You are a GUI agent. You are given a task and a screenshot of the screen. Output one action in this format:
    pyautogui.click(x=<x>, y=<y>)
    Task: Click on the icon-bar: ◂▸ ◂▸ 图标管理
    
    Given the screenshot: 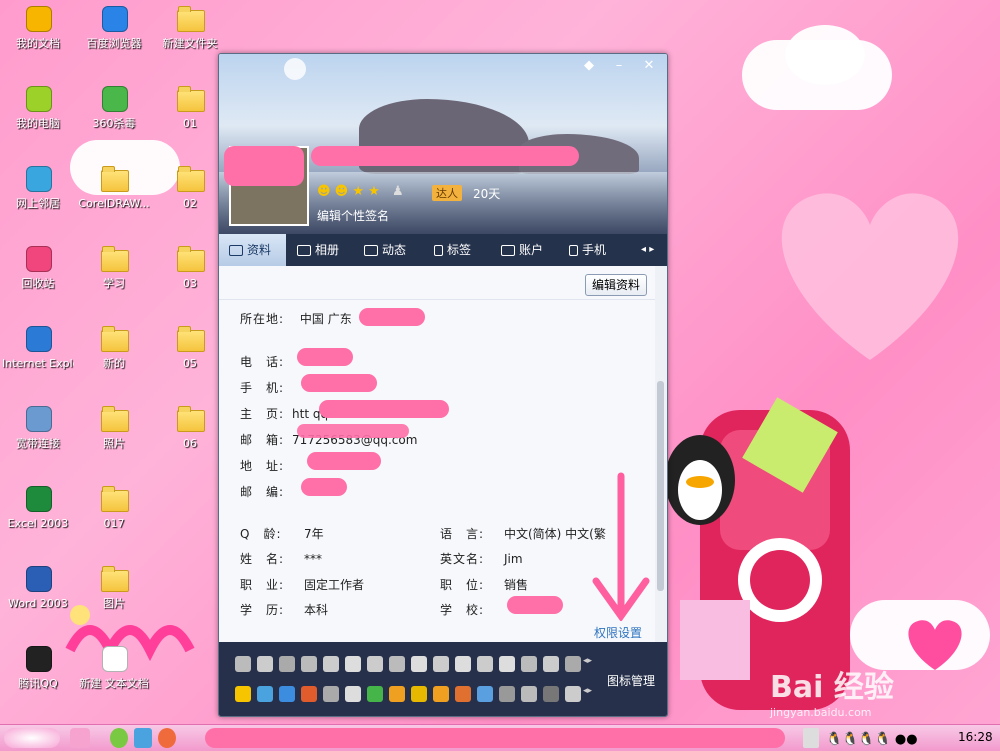 What is the action you would take?
    pyautogui.click(x=443, y=679)
    